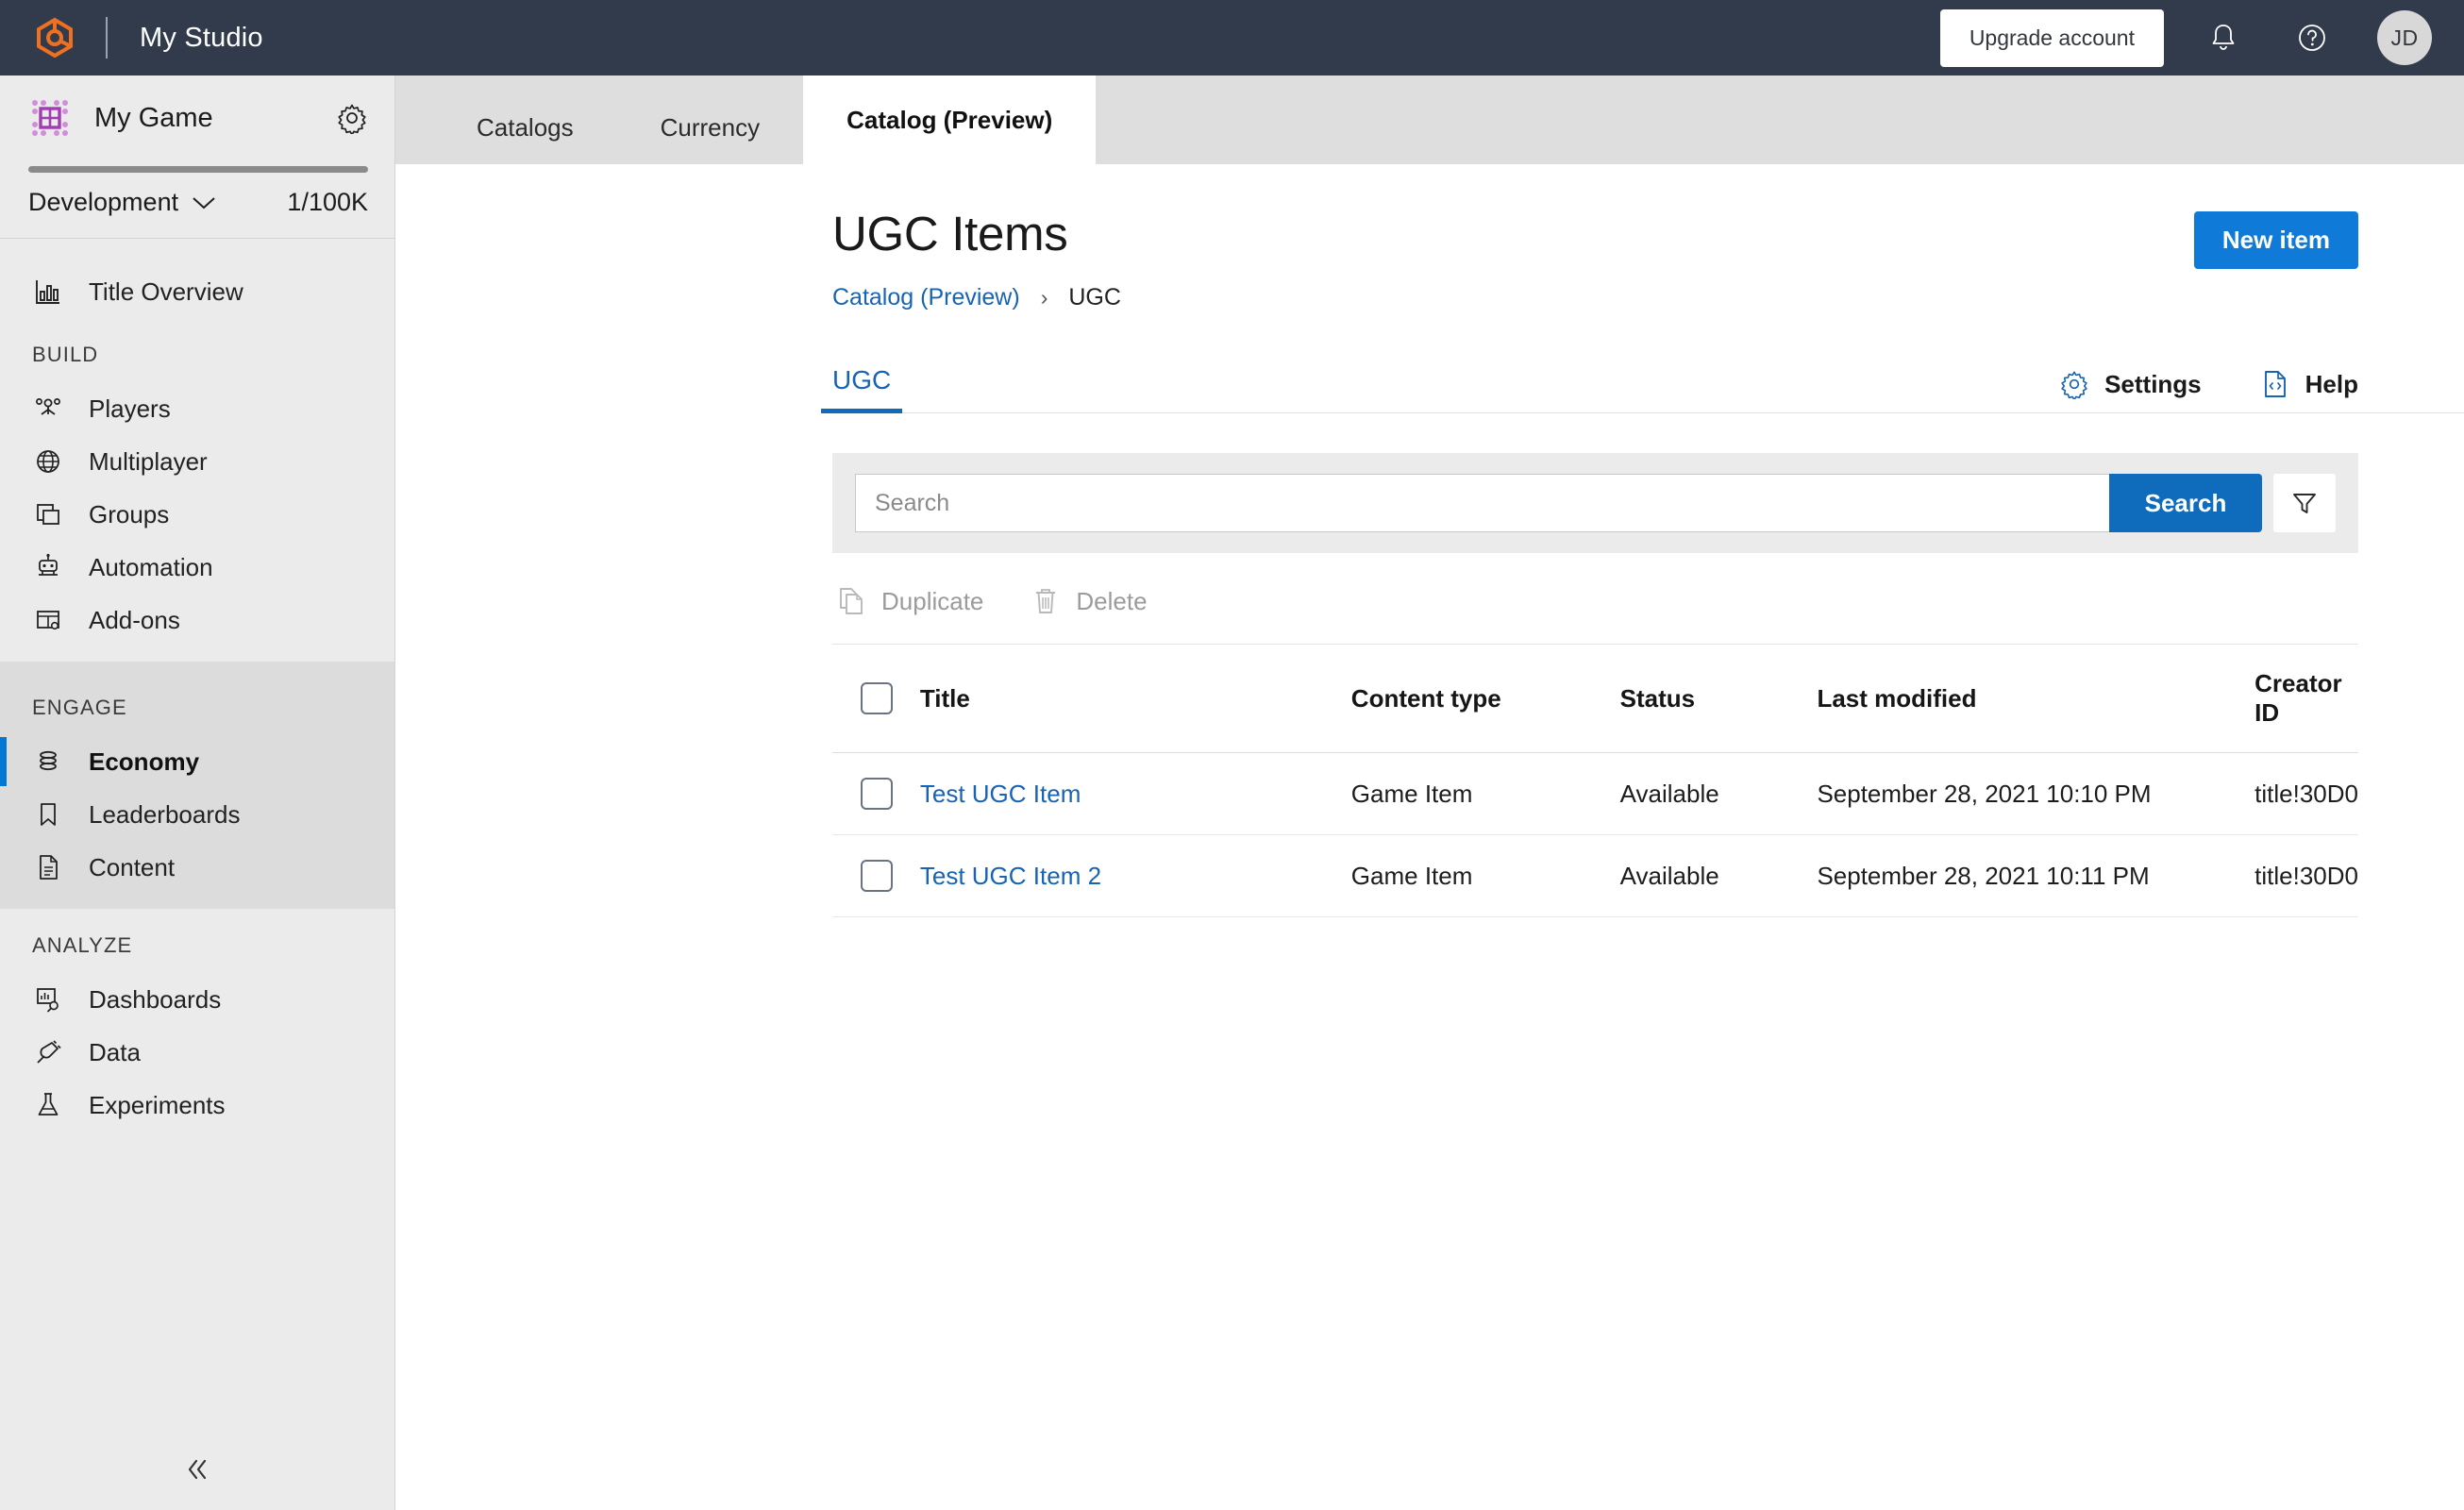 Image resolution: width=2464 pixels, height=1510 pixels. I want to click on code-document-icon, so click(2275, 384).